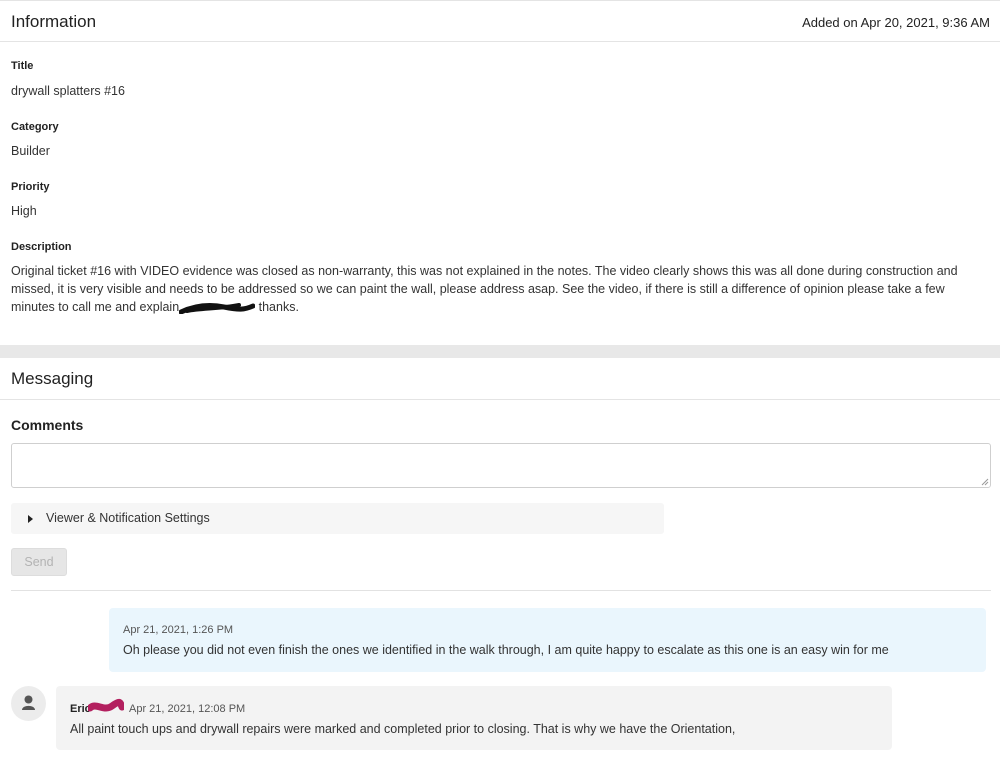 This screenshot has height=769, width=1000. Describe the element at coordinates (500, 351) in the screenshot. I see `section-separator` at that location.